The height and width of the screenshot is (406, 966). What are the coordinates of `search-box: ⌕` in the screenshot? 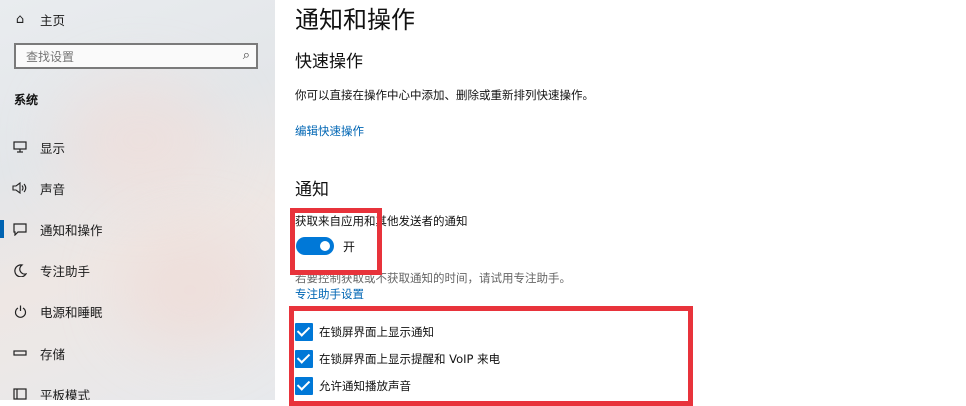 It's located at (136, 56).